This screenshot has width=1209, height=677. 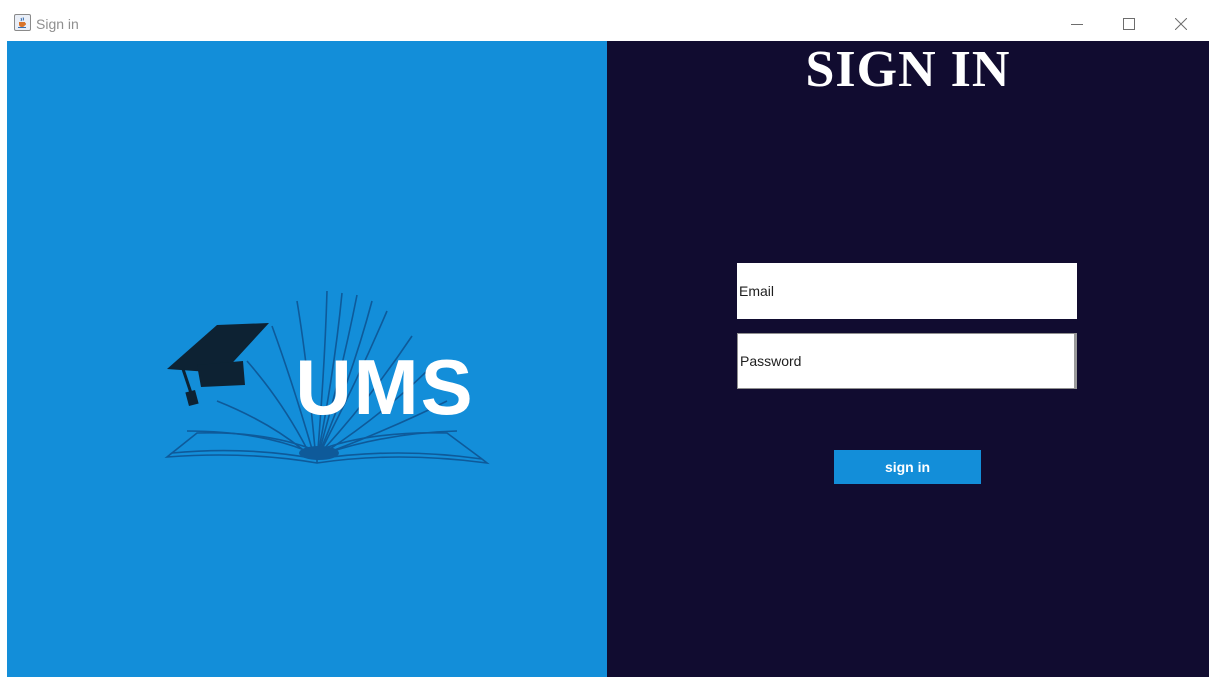 I want to click on password-placeholder: Password, so click(x=771, y=361).